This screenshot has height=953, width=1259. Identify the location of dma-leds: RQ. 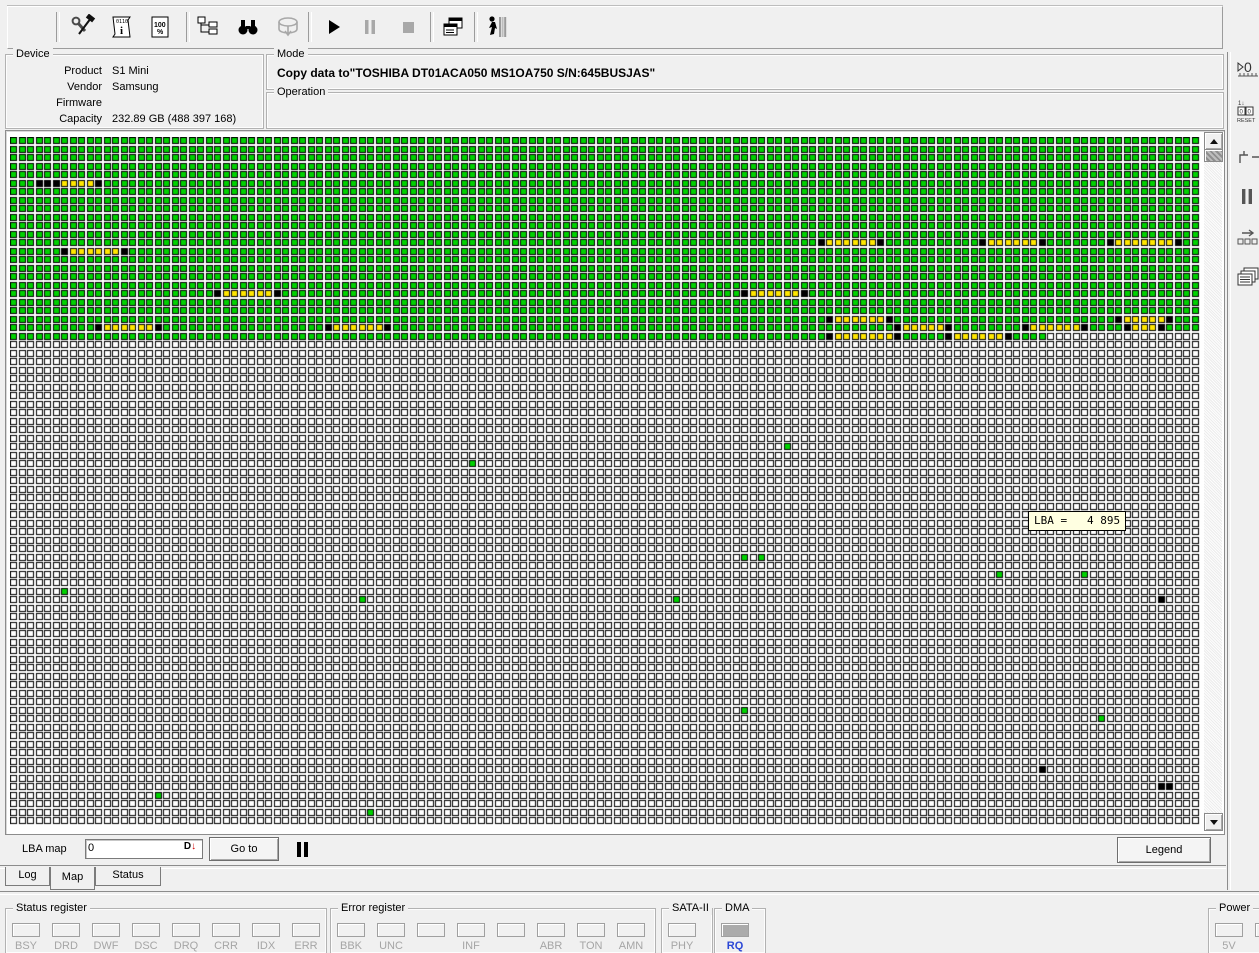
(740, 938).